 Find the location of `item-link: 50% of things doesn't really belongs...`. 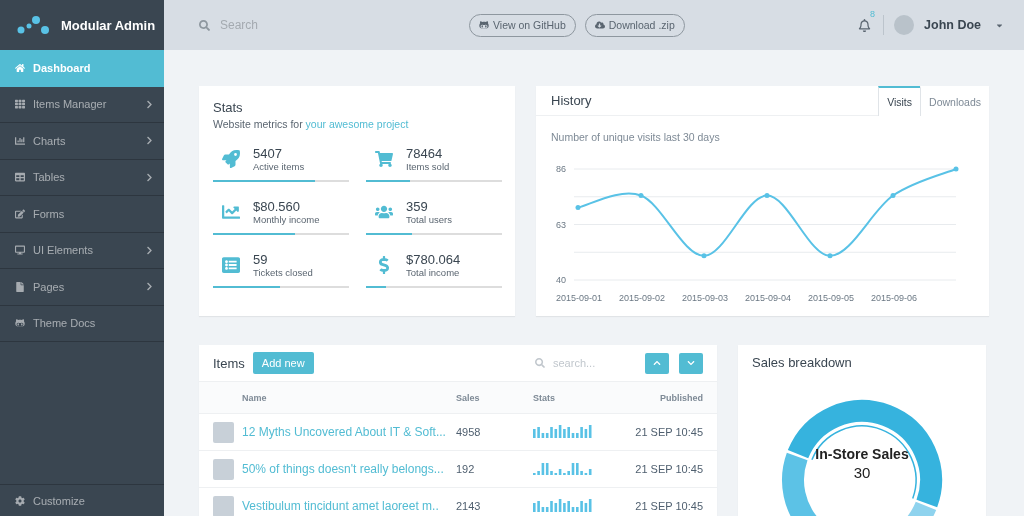

item-link: 50% of things doesn't really belongs... is located at coordinates (349, 469).